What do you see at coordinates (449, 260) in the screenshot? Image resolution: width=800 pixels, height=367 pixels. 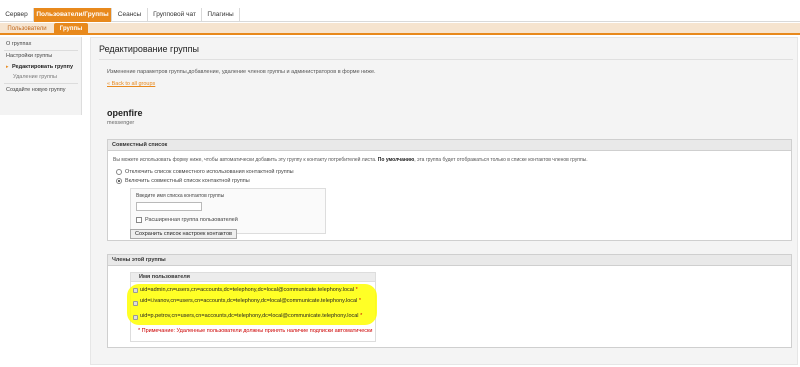 I see `group-members-header: Члены этой группы` at bounding box center [449, 260].